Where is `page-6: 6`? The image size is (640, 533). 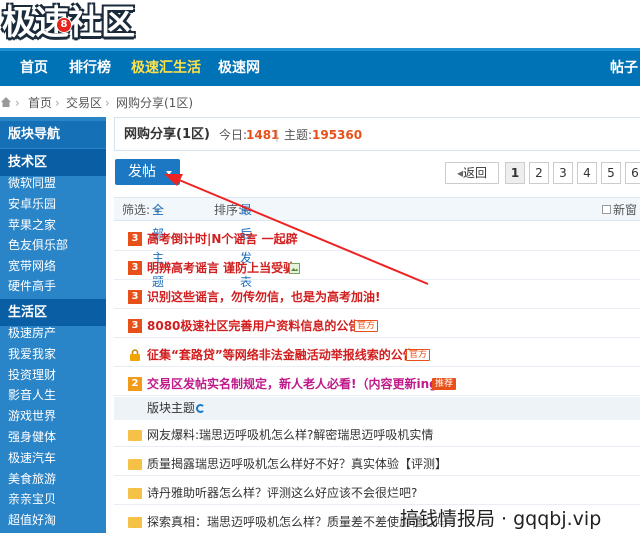 page-6: 6 is located at coordinates (632, 173).